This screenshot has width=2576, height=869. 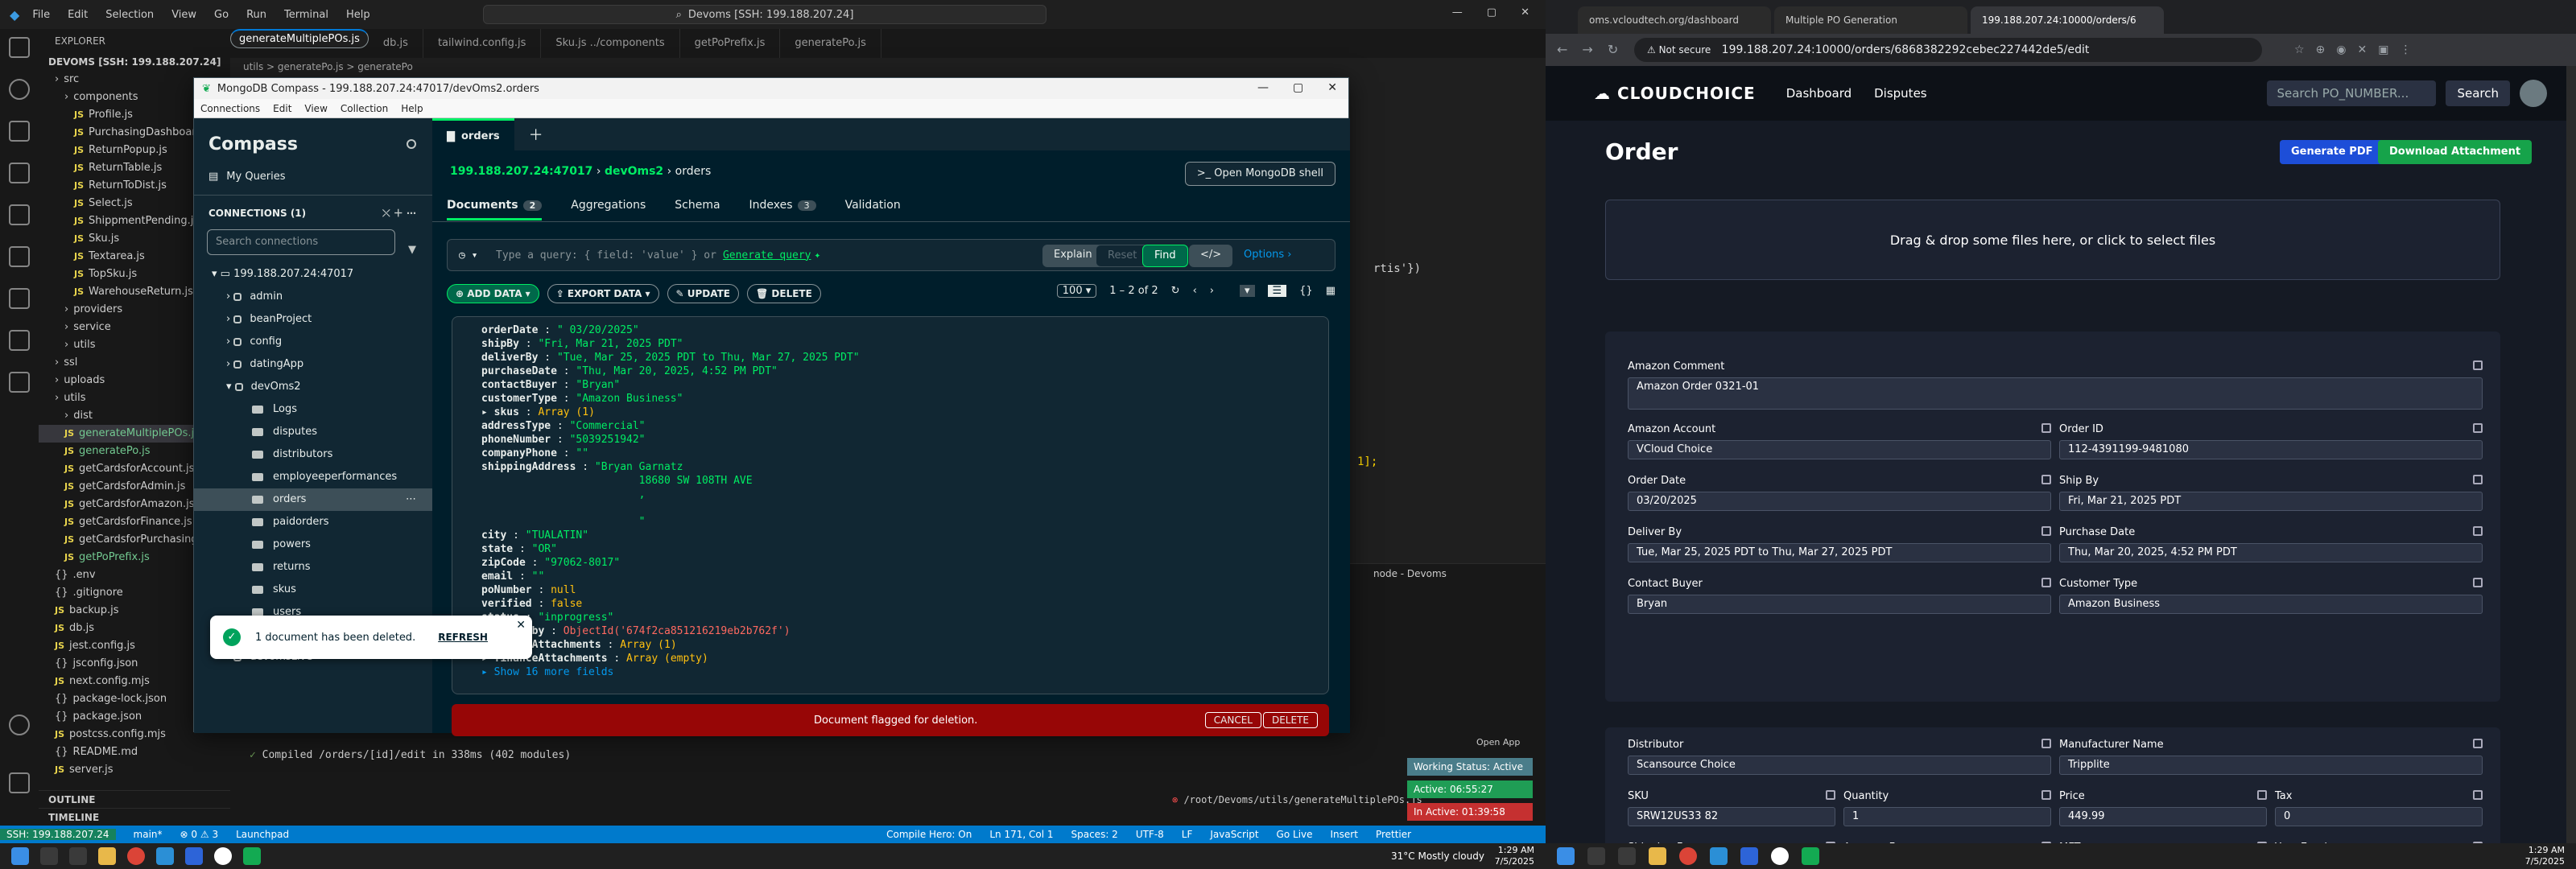 What do you see at coordinates (313, 522) in the screenshot?
I see `collection-item: paidorders` at bounding box center [313, 522].